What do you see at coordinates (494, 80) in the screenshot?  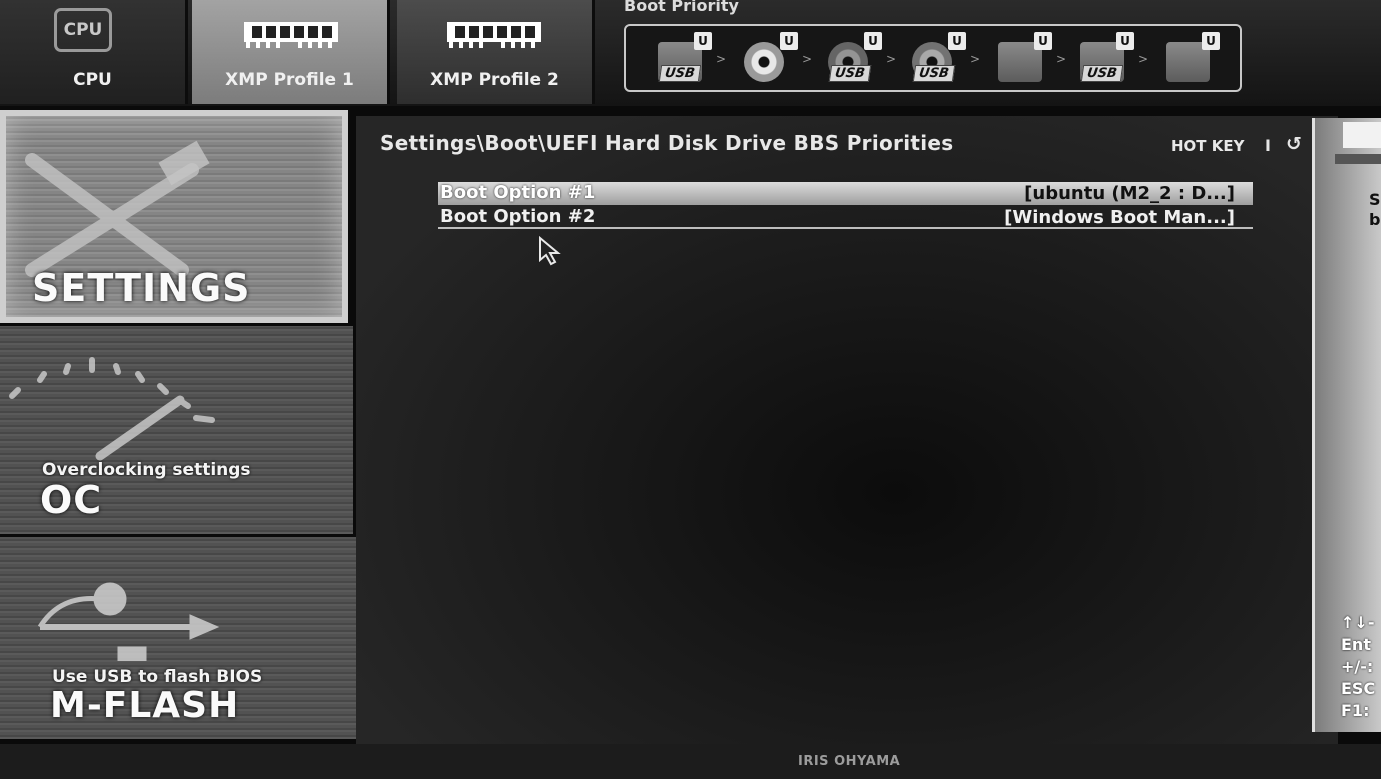 I see `tab-xmp-profile-2-label: XMP Profile 2` at bounding box center [494, 80].